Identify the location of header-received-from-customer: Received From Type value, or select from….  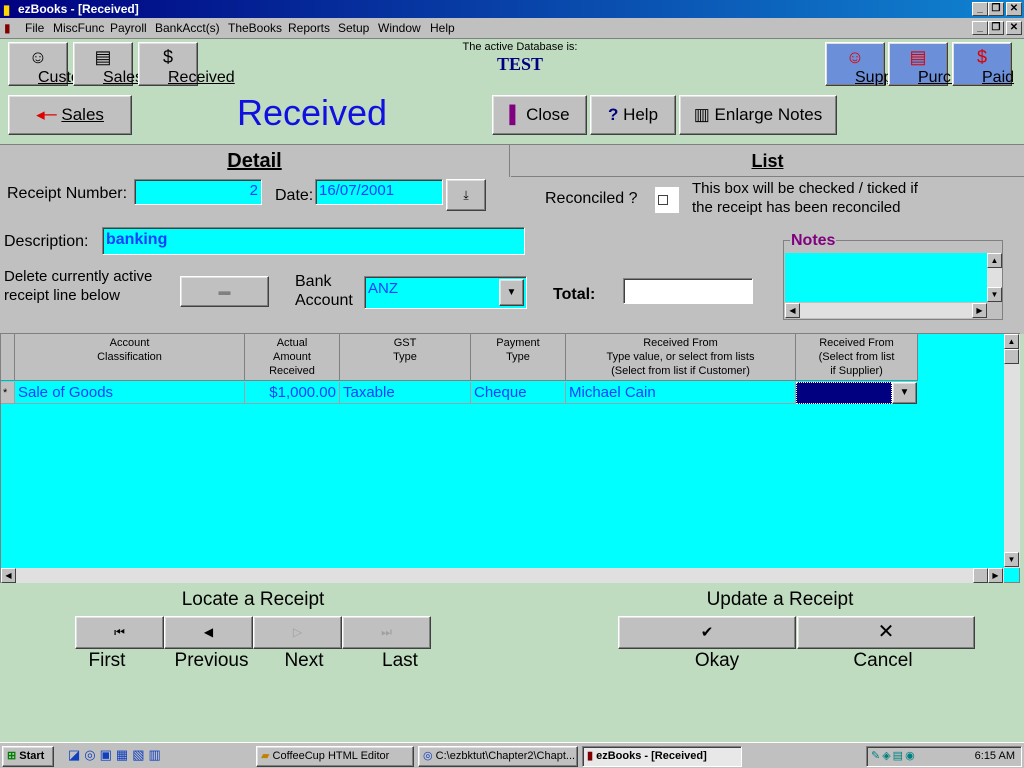
(681, 357).